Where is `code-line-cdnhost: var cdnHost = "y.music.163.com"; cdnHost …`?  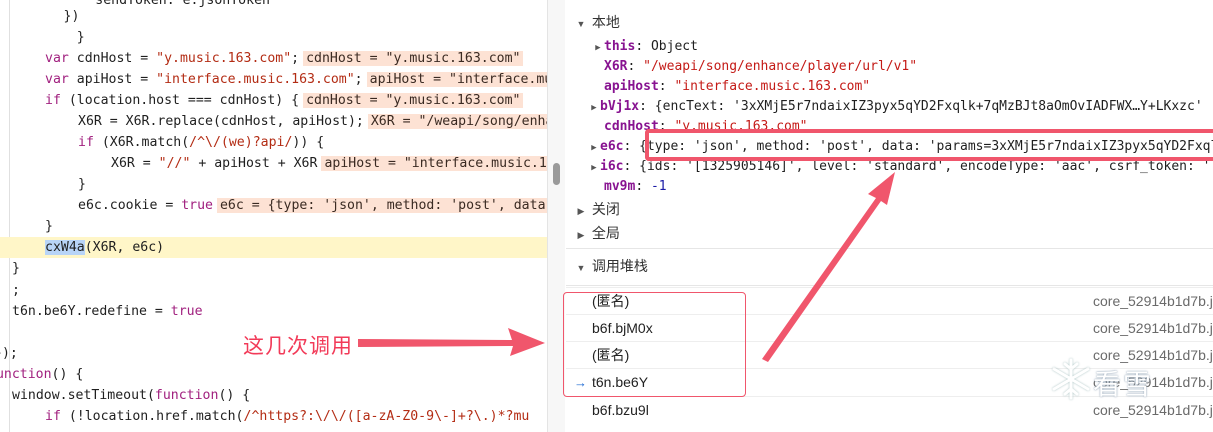 code-line-cdnhost: var cdnHost = "y.music.163.com"; cdnHost … is located at coordinates (284, 58).